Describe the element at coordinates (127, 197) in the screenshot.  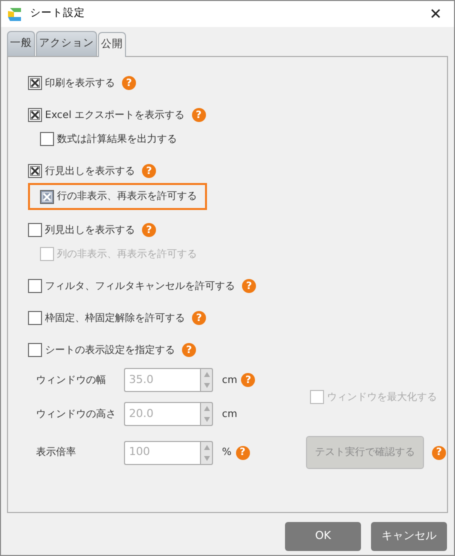
I see `option-label: 行の非表示、再表示を許可する` at that location.